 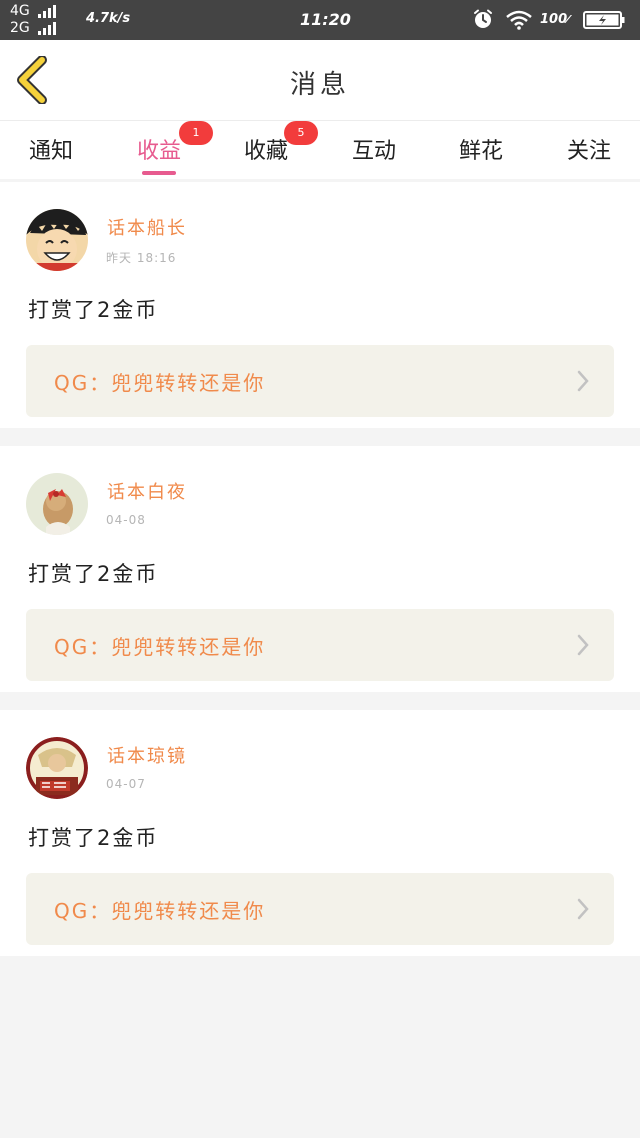 I want to click on tab-bar: 通知 收益 1 收藏 5 互动 鲜花 关注, so click(x=320, y=150).